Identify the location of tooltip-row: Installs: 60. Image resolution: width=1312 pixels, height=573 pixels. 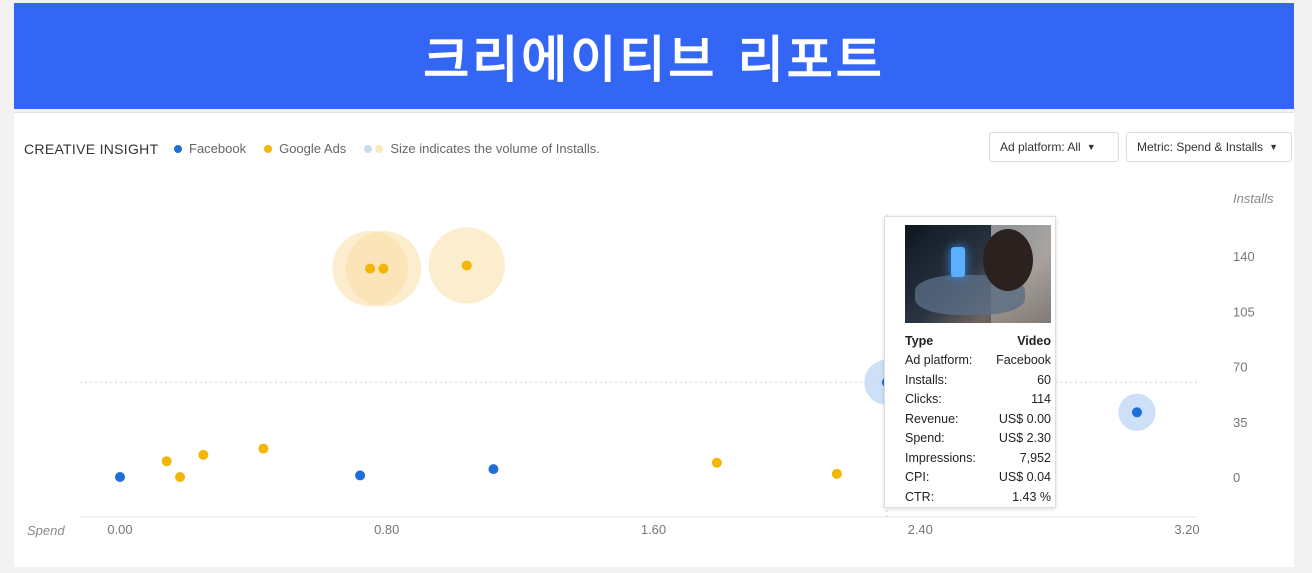
(978, 380).